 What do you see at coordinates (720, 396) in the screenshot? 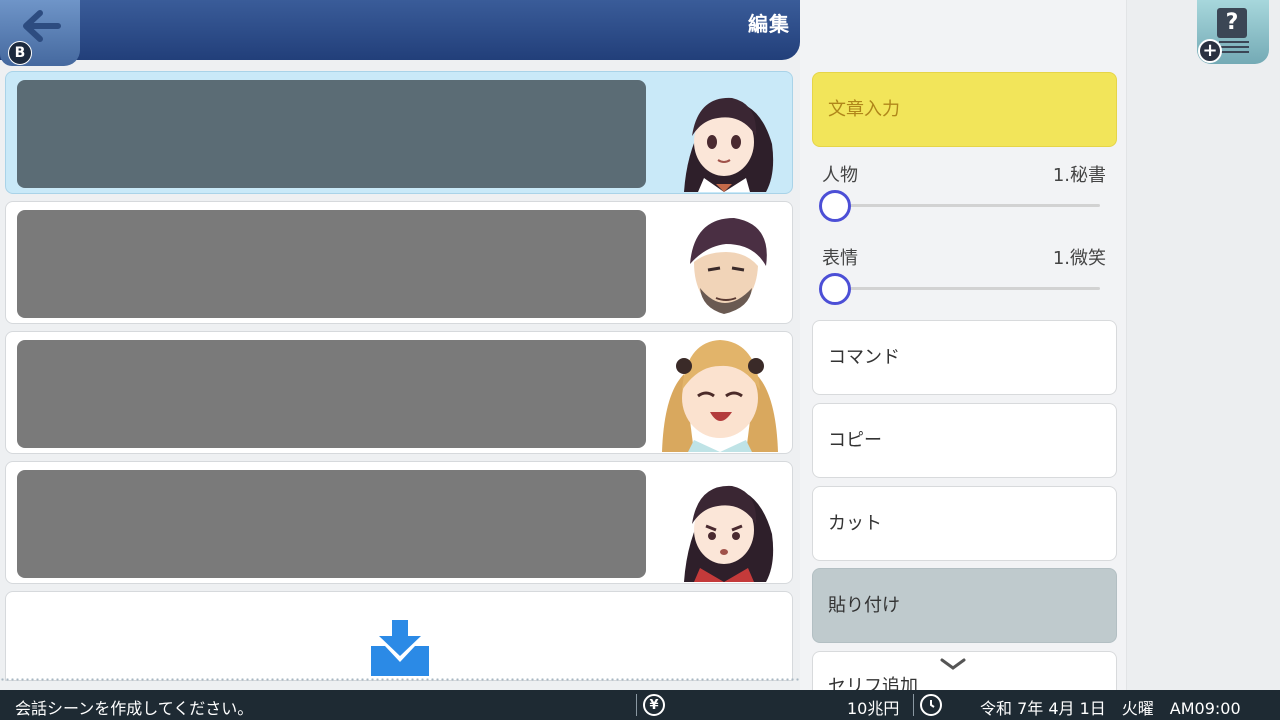
I see `twin-tail-girl-laughing-portrait` at bounding box center [720, 396].